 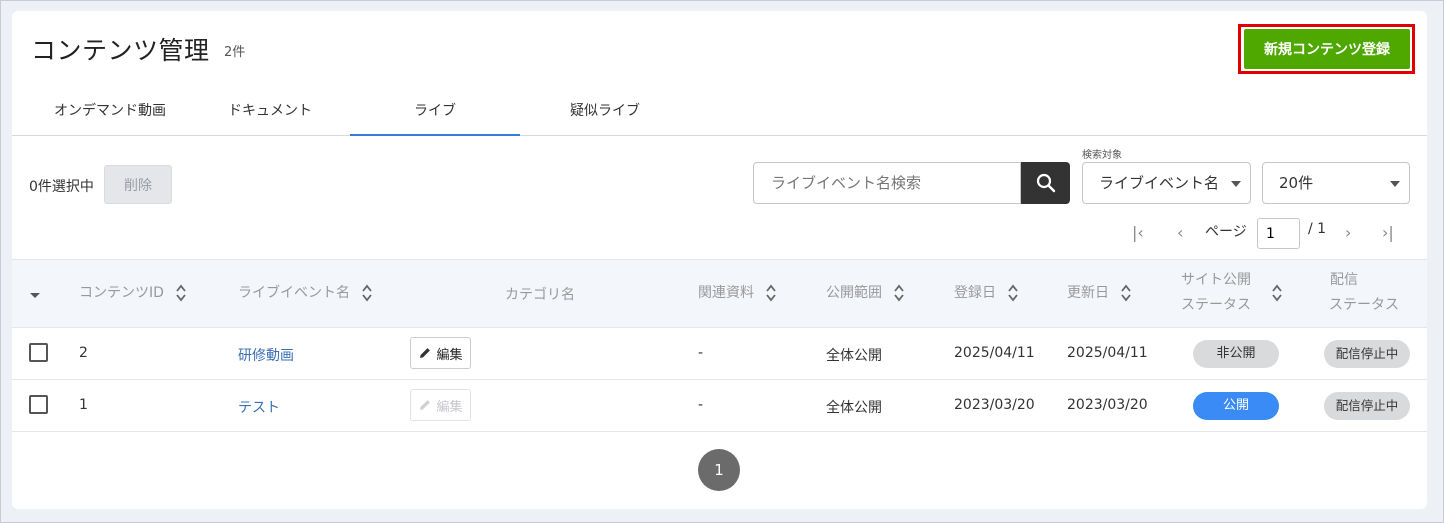 What do you see at coordinates (1364, 292) in the screenshot?
I see `header-delivery-status: 配信 ステータス` at bounding box center [1364, 292].